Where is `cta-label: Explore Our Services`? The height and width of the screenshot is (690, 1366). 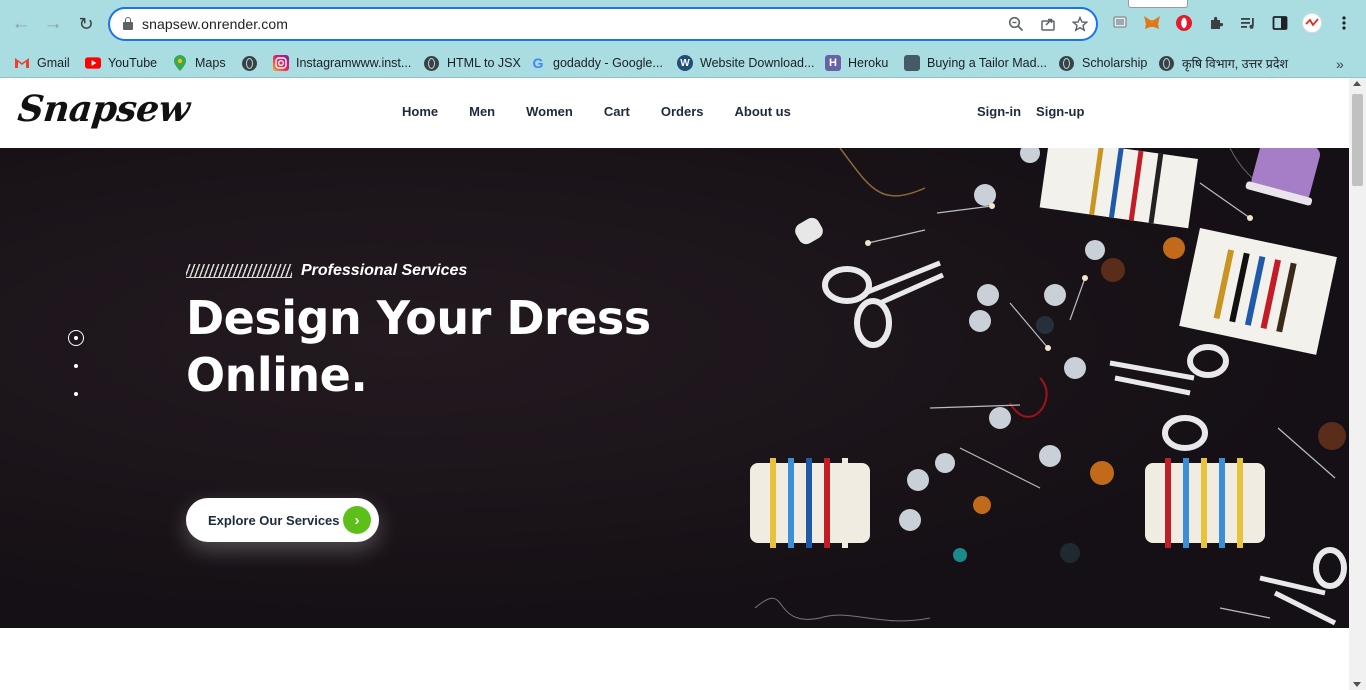 cta-label: Explore Our Services is located at coordinates (274, 520).